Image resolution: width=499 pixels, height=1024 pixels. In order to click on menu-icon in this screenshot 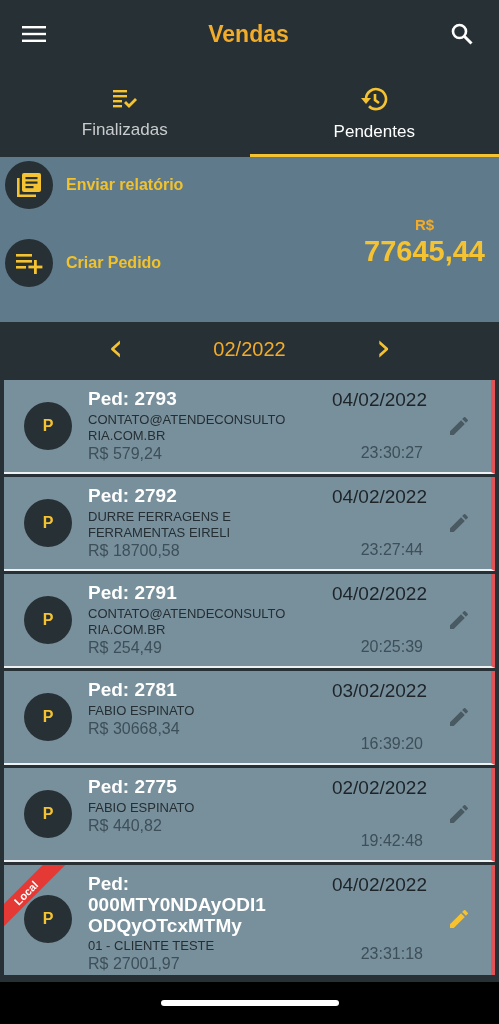, I will do `click(34, 34)`.